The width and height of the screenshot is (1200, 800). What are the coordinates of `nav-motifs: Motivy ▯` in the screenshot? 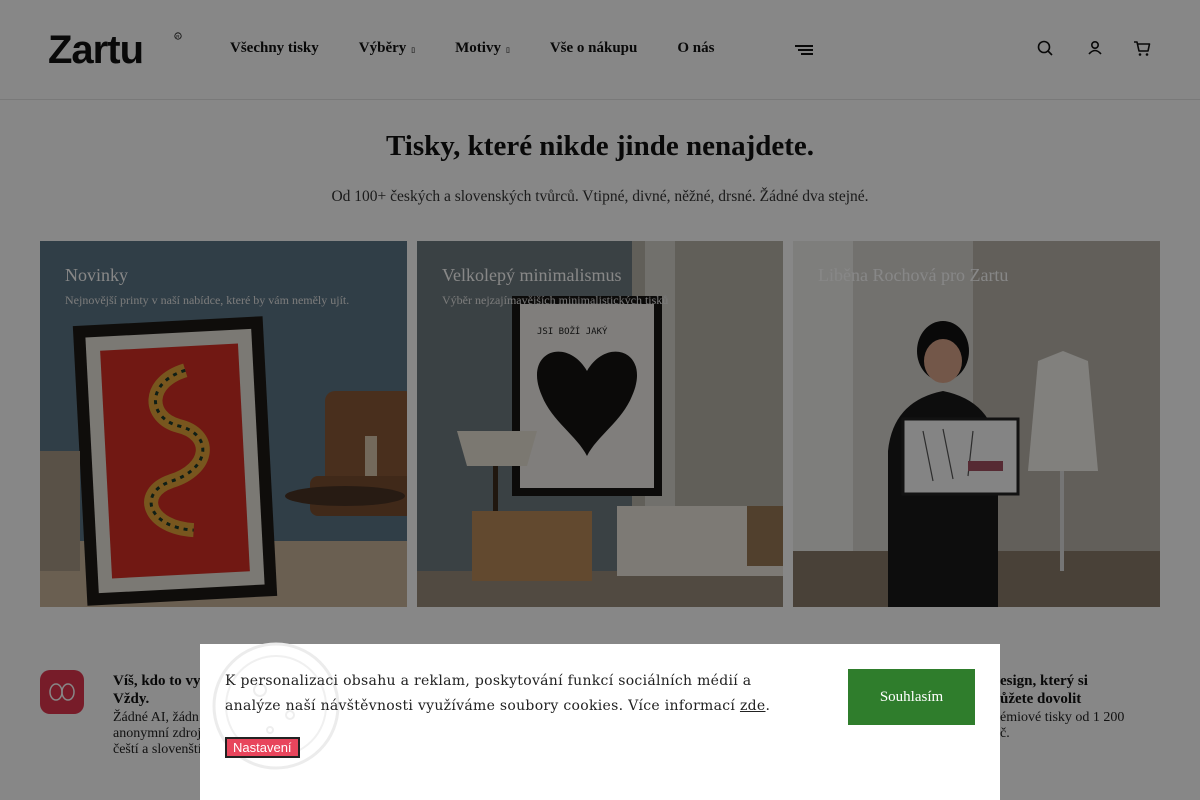 It's located at (482, 48).